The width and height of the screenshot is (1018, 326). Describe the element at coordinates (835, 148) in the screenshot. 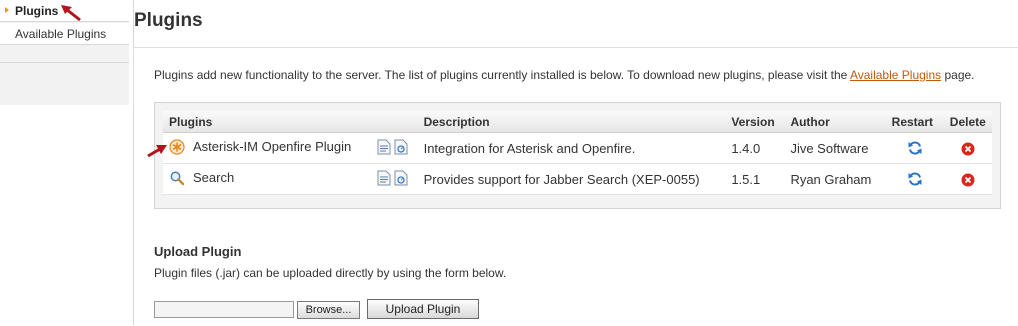

I see `plugin-author: Jive Software` at that location.